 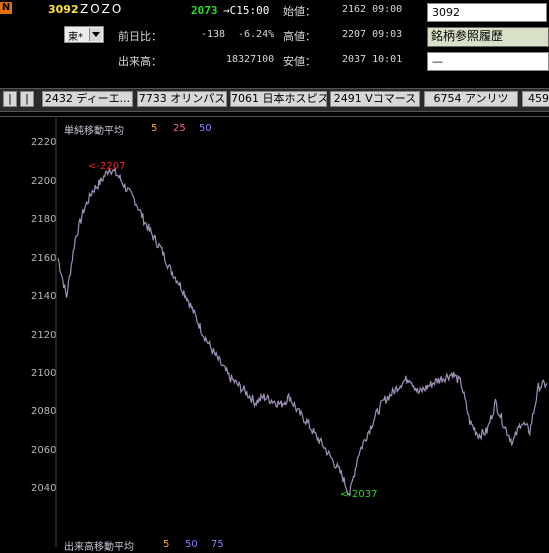 What do you see at coordinates (191, 544) in the screenshot?
I see `vol-ma-period-50: 50` at bounding box center [191, 544].